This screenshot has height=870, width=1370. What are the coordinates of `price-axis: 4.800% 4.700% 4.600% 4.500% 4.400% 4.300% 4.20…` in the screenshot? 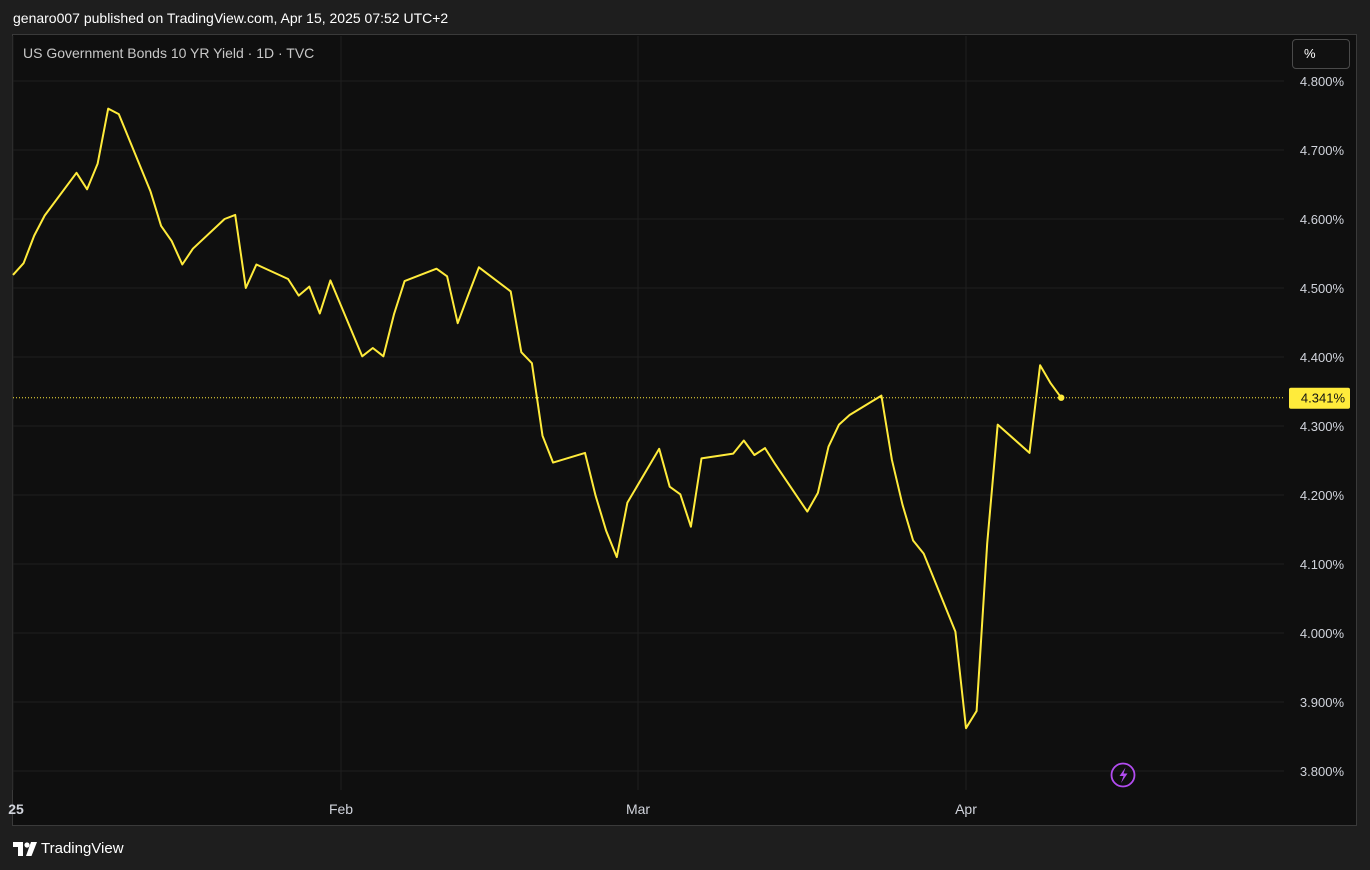 It's located at (1322, 426).